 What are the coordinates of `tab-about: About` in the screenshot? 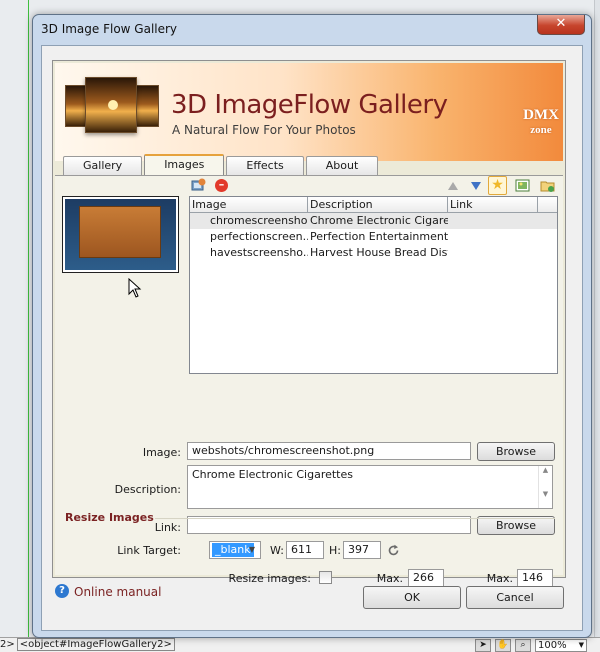 It's located at (342, 165).